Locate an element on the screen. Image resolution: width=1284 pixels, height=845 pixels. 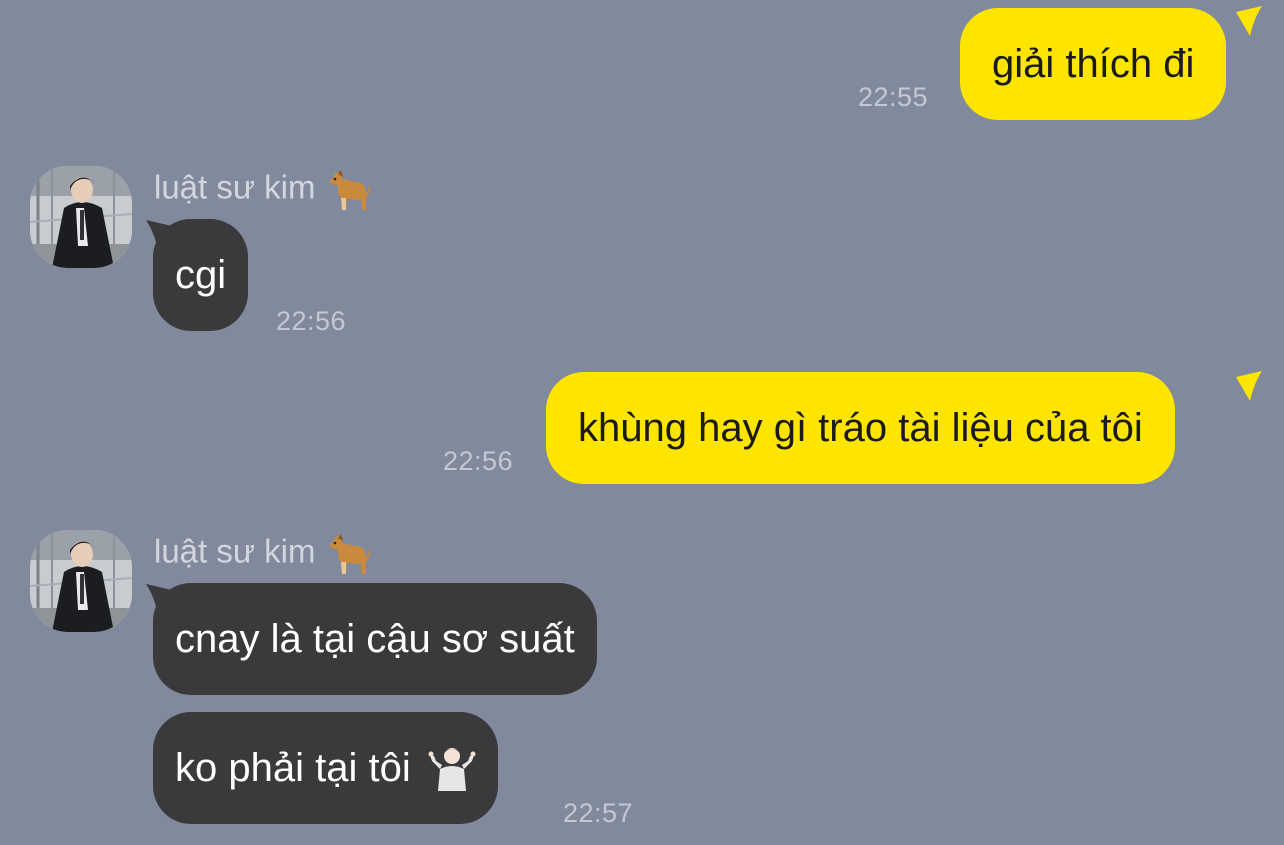
message-time: 22:55 is located at coordinates (893, 97).